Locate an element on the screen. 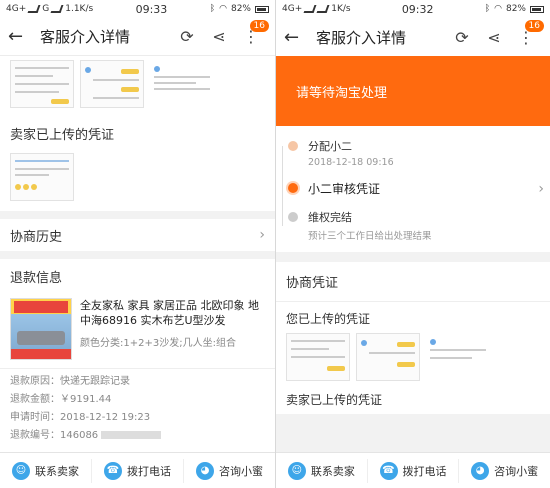 The height and width of the screenshot is (488, 550). clock: 09:32 is located at coordinates (417, 9).